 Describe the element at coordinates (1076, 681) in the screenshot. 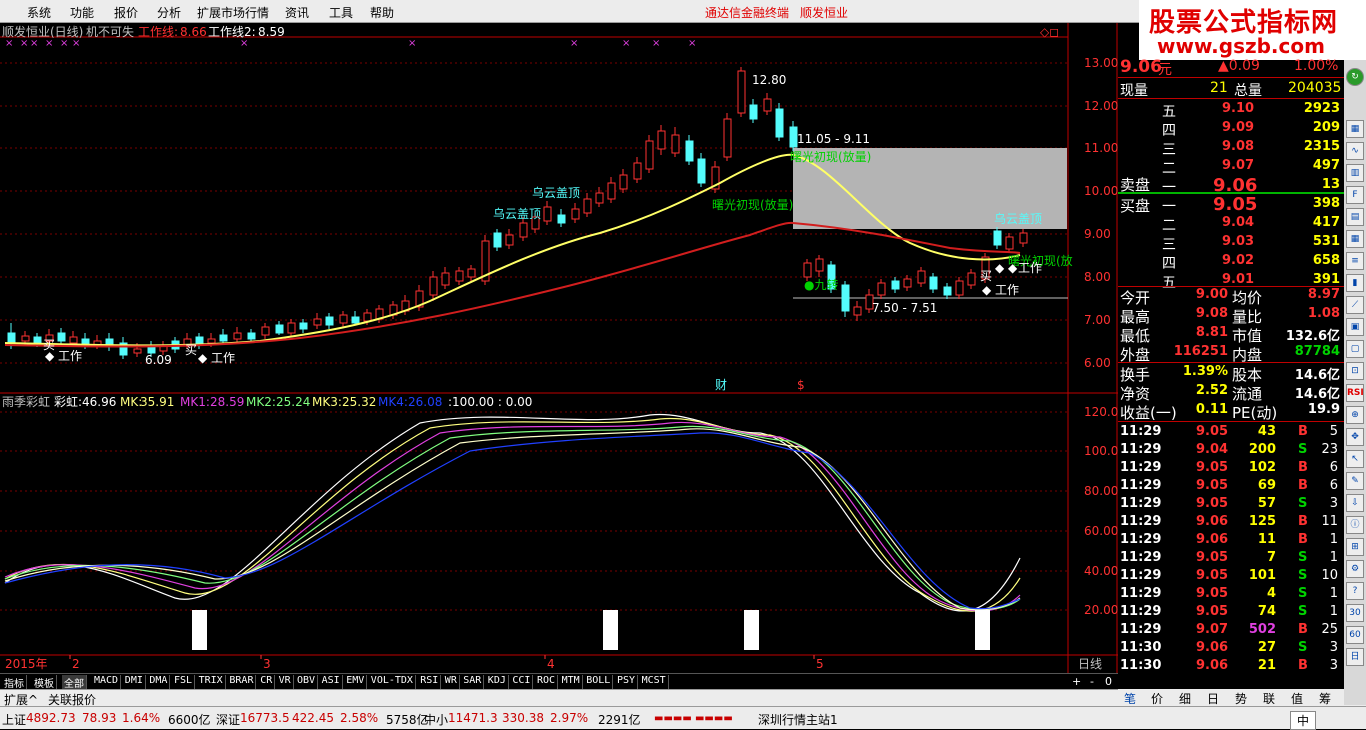

I see `zoom-in-button: +` at that location.